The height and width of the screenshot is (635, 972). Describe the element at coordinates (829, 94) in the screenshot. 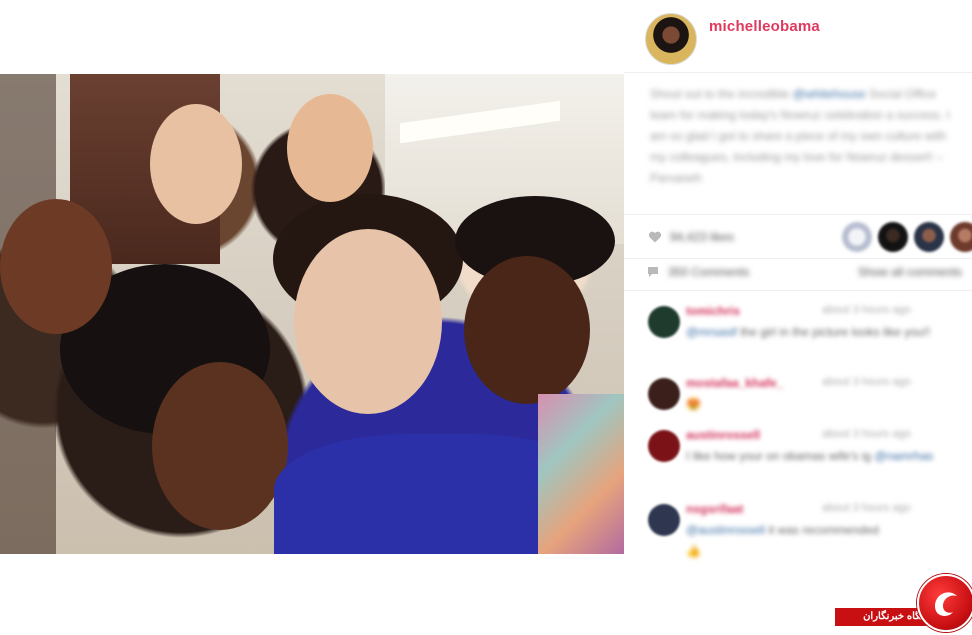

I see `caption-mention-link: @whitehouse` at that location.